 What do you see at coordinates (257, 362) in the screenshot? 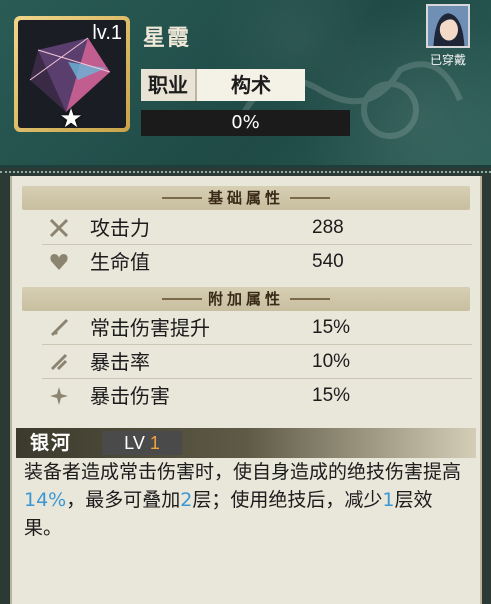
I see `stat-row-crit-rate: 暴击率 10%` at bounding box center [257, 362].